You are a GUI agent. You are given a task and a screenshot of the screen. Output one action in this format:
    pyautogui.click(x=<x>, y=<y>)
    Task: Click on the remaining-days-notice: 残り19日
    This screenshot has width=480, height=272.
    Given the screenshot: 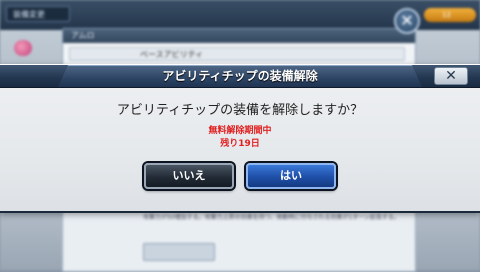 What is the action you would take?
    pyautogui.click(x=240, y=144)
    